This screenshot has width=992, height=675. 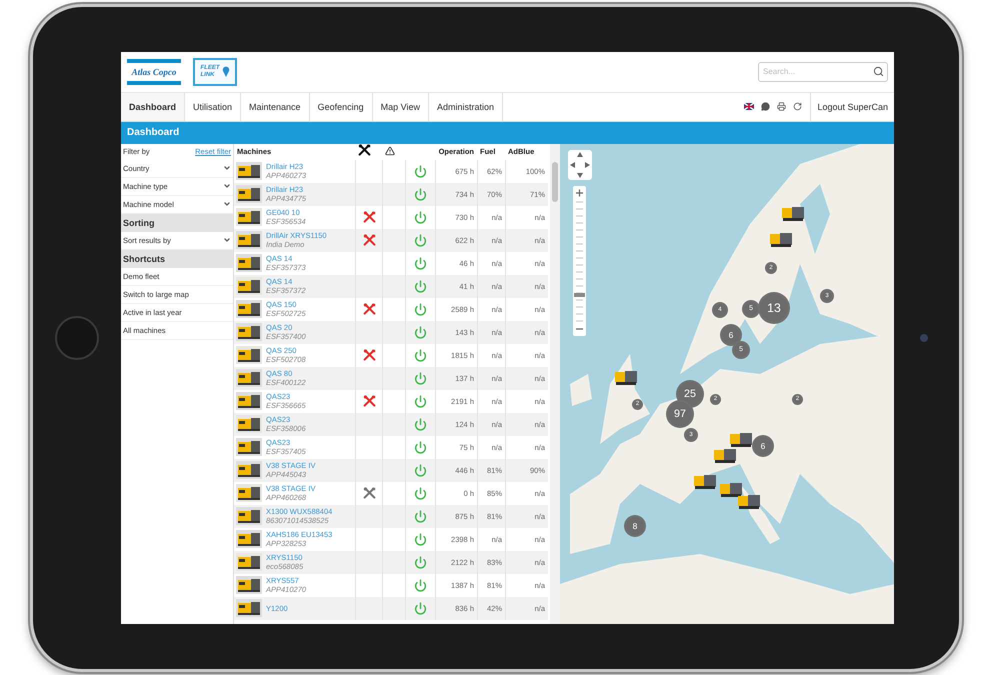 I want to click on flag-icon, so click(x=749, y=106).